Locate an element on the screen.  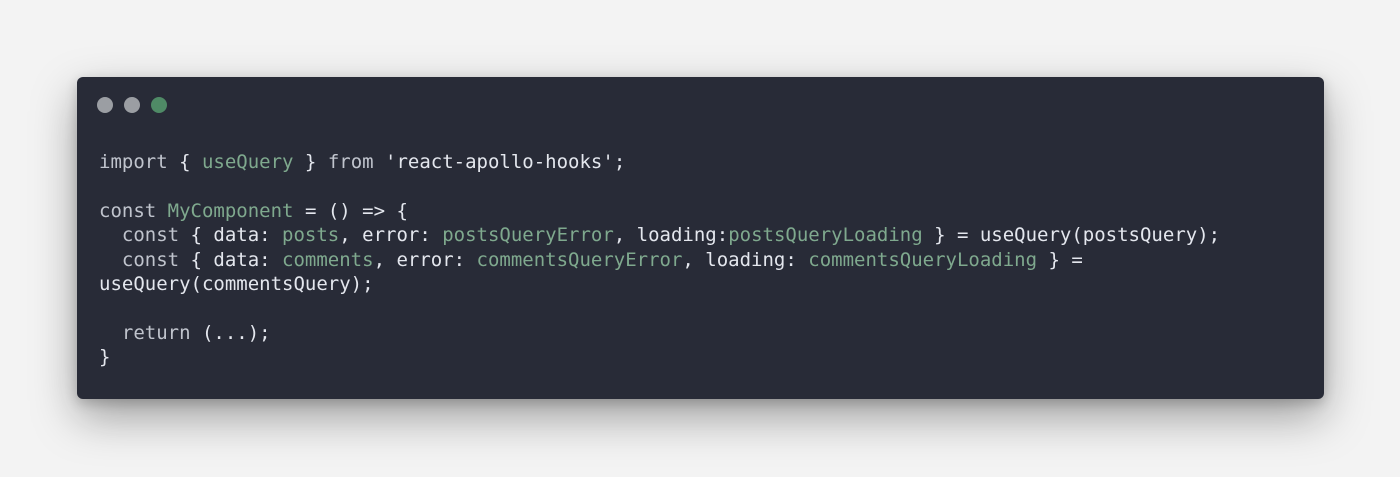
code-token: return is located at coordinates (156, 332).